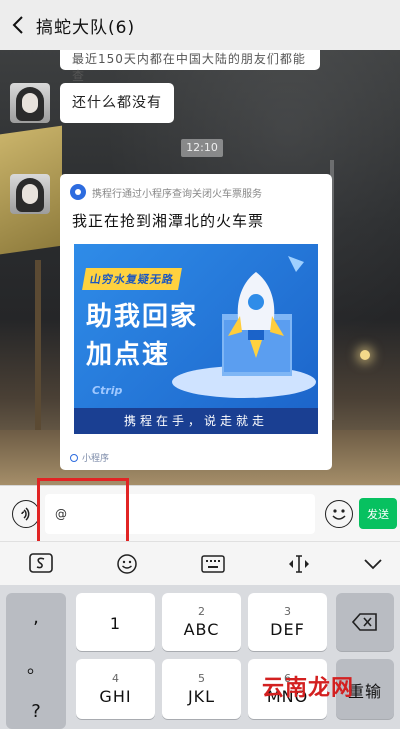 This screenshot has width=400, height=729. I want to click on send-button: 发送, so click(378, 513).